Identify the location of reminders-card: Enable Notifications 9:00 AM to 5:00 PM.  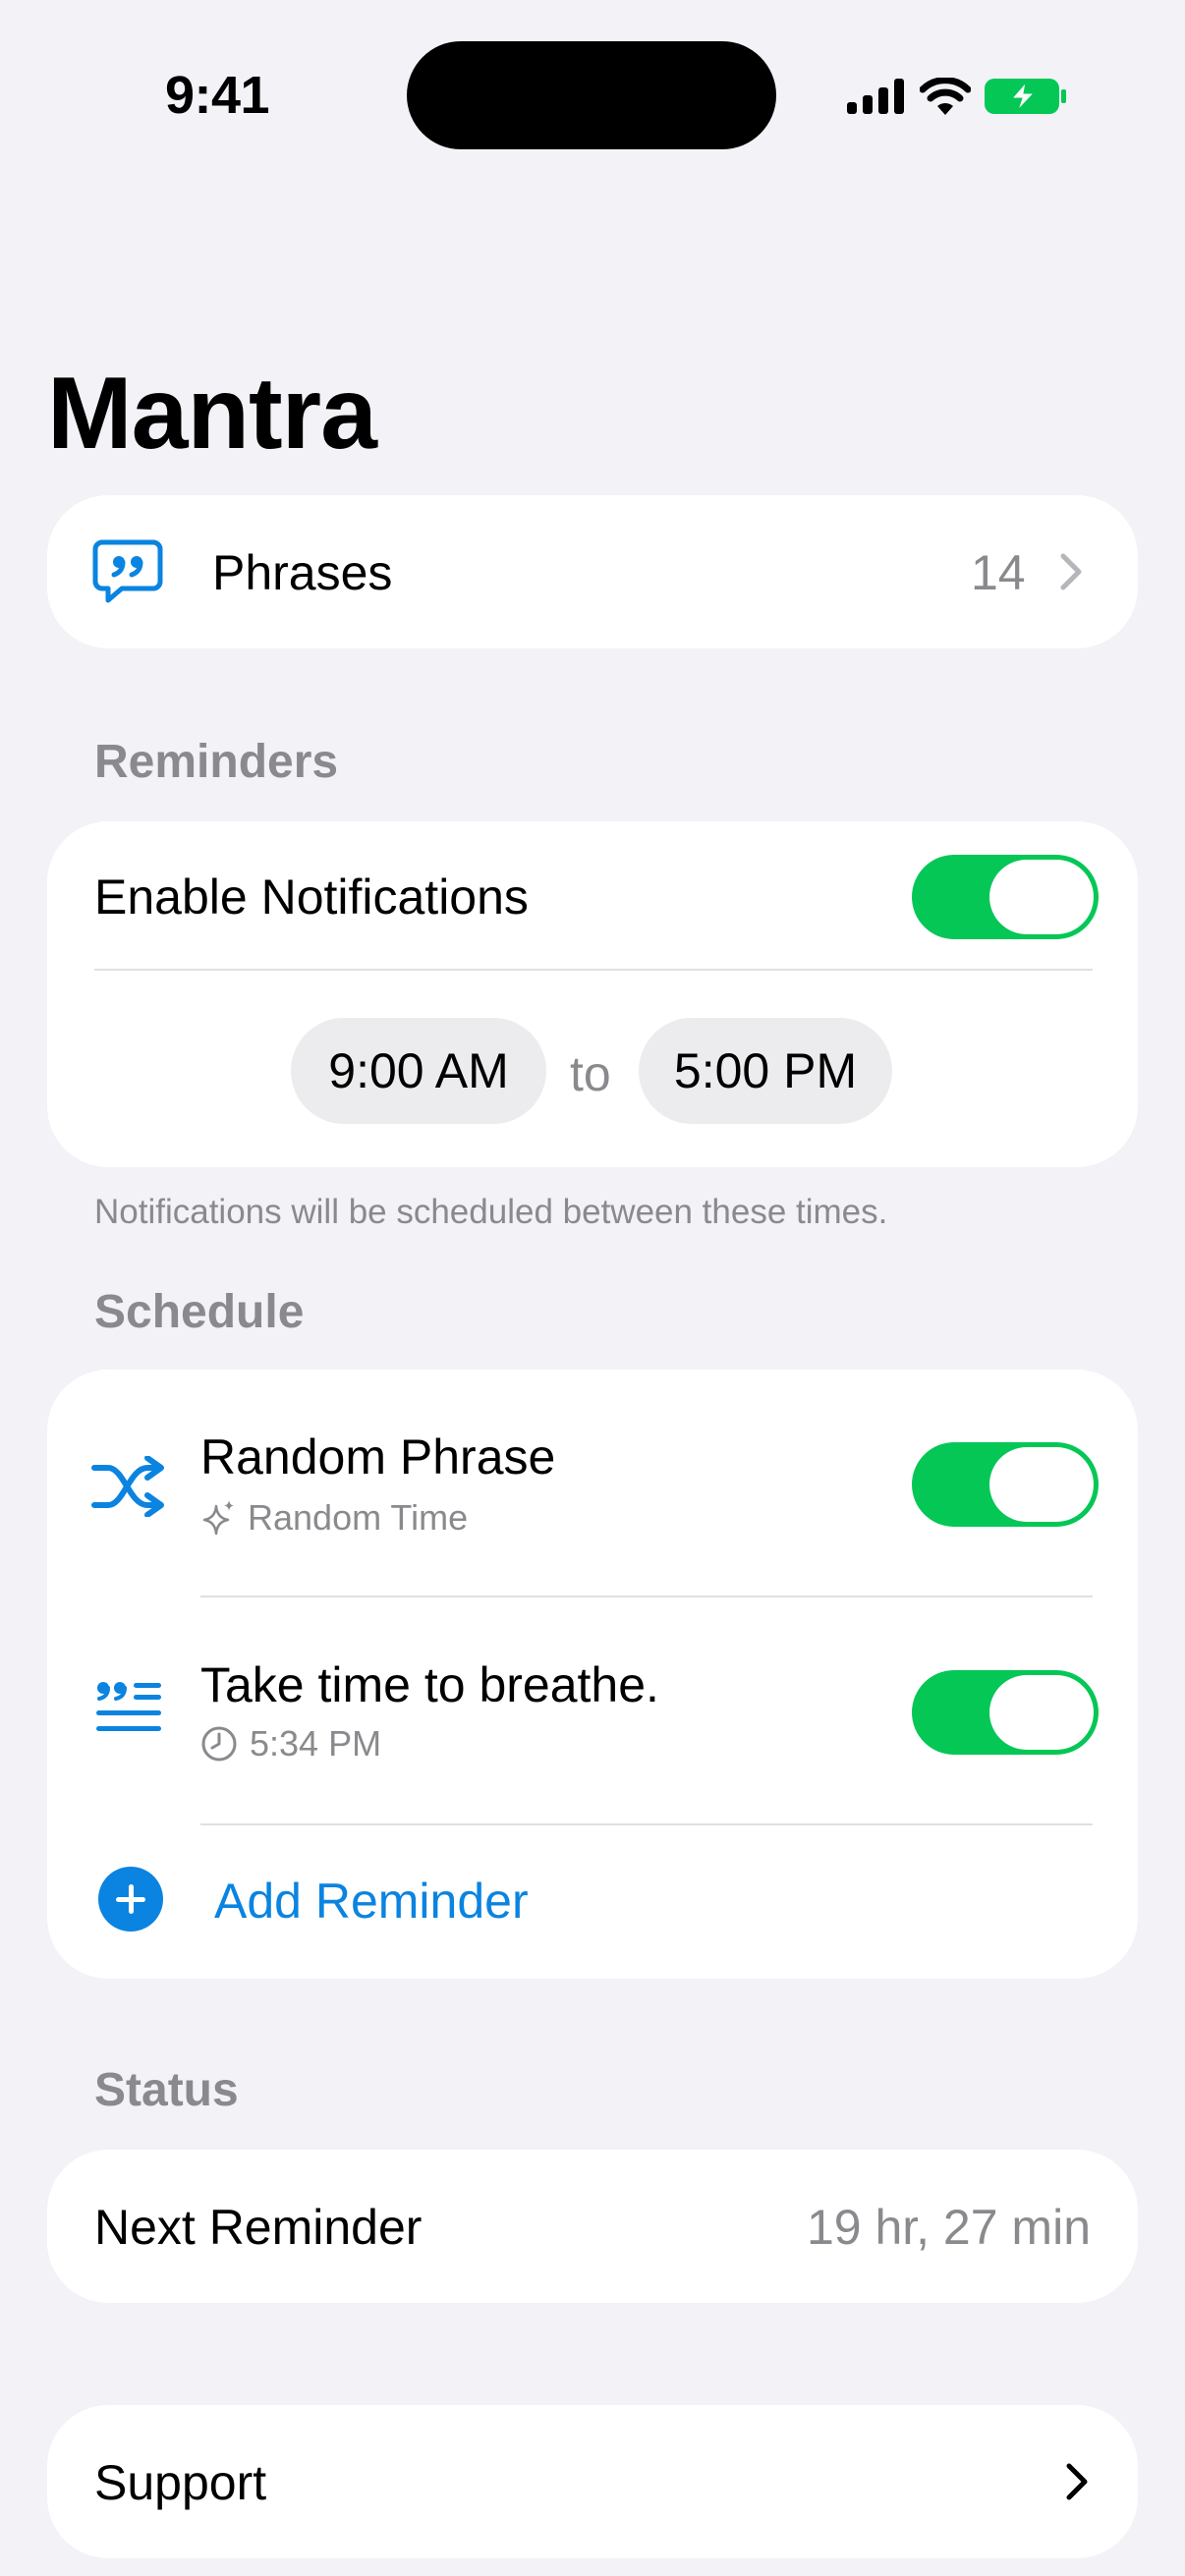
(592, 994).